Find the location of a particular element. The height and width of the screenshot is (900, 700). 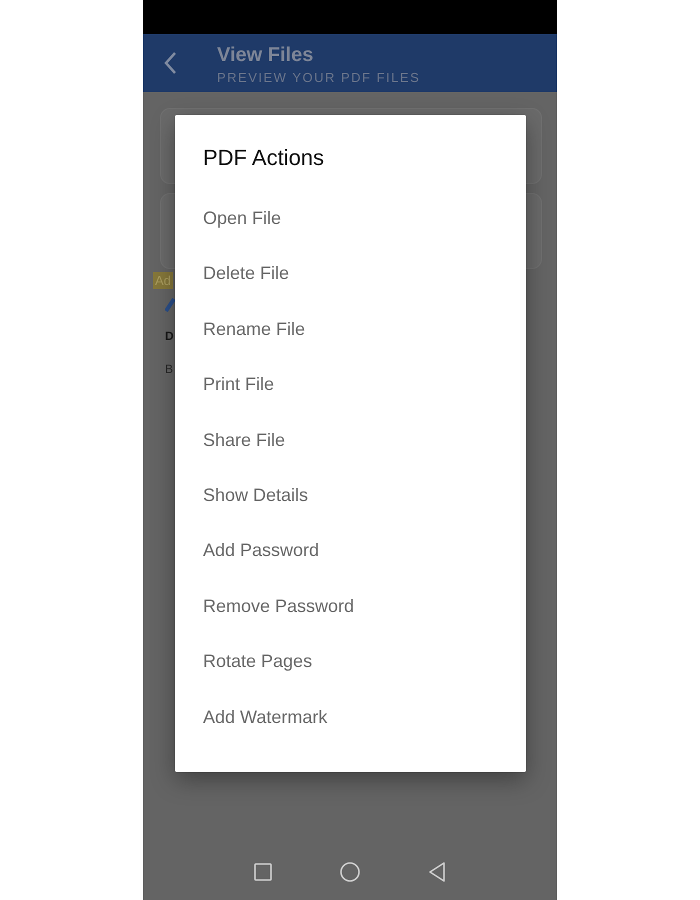

menu-item: Add Watermark is located at coordinates (364, 727).